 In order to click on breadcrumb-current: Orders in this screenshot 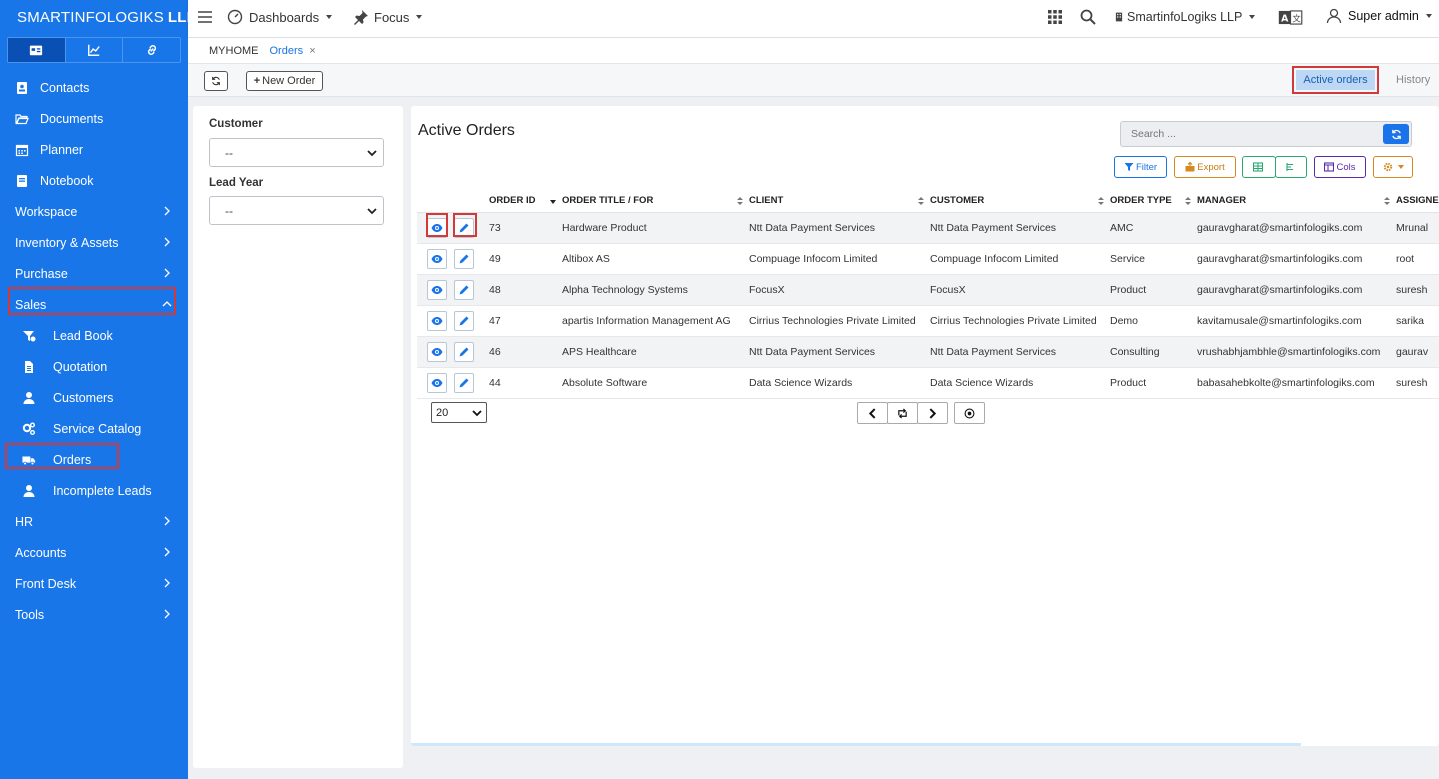, I will do `click(286, 50)`.